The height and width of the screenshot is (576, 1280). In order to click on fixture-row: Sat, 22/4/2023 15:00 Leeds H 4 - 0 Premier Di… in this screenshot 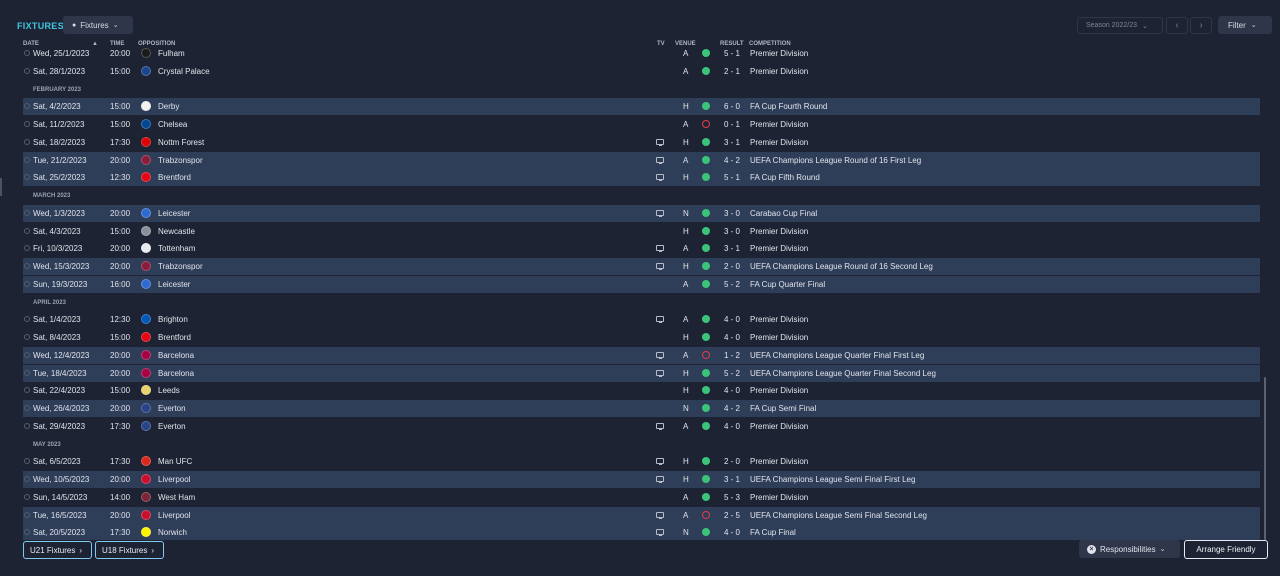, I will do `click(641, 390)`.